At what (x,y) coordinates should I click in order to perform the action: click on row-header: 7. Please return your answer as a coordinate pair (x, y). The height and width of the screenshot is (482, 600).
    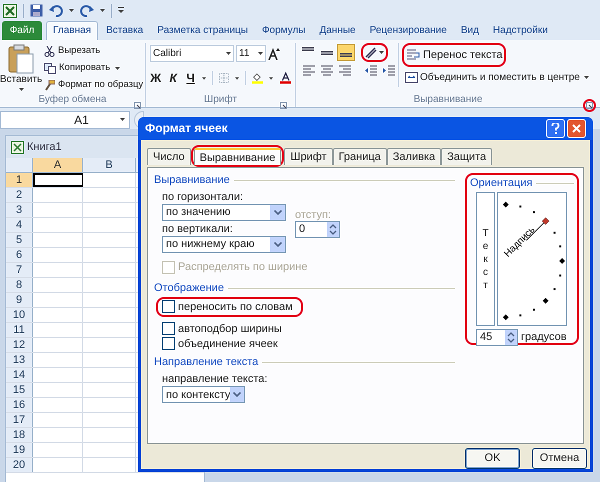
    Looking at the image, I should click on (19, 270).